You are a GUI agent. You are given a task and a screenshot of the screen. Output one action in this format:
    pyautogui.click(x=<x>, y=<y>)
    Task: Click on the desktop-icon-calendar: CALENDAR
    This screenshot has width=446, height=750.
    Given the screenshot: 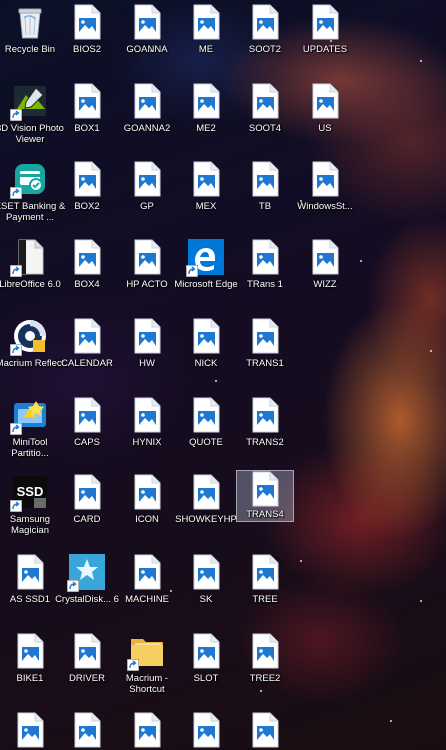 What is the action you would take?
    pyautogui.click(x=87, y=355)
    